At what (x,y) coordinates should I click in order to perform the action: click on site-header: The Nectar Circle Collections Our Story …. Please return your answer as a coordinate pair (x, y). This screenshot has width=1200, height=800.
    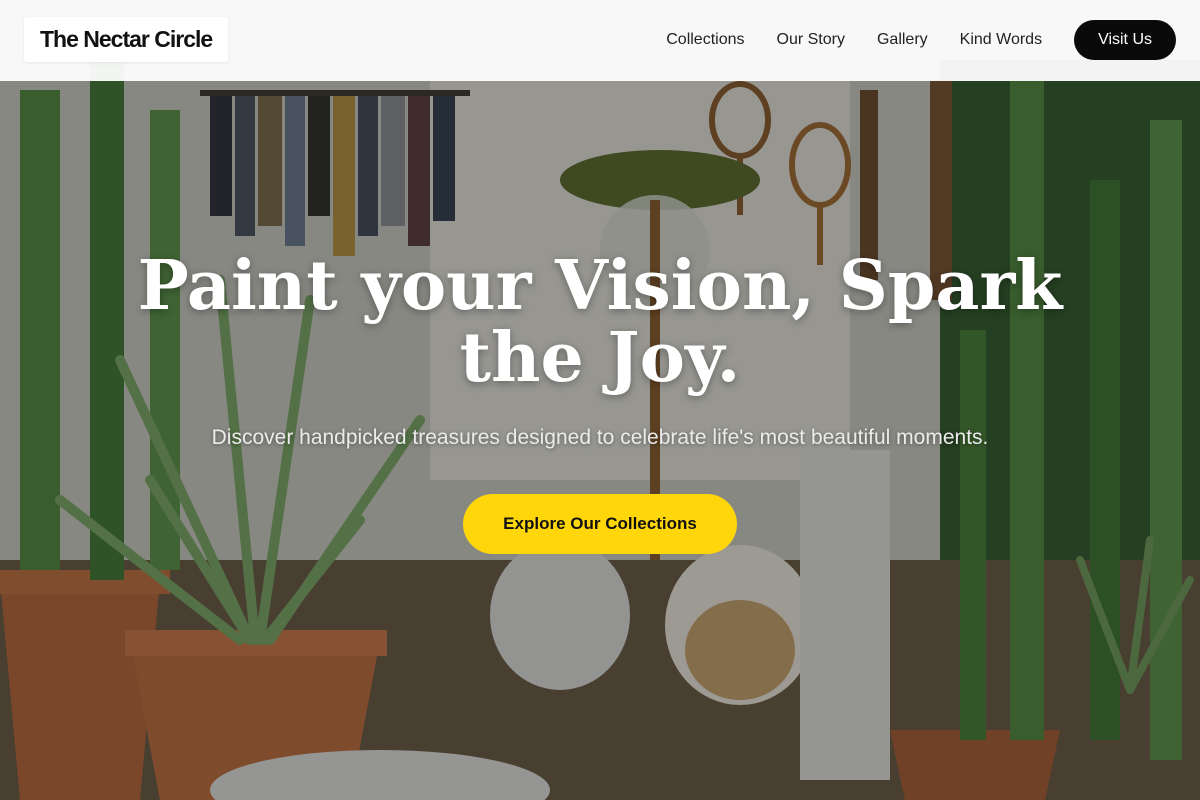
    Looking at the image, I should click on (600, 40).